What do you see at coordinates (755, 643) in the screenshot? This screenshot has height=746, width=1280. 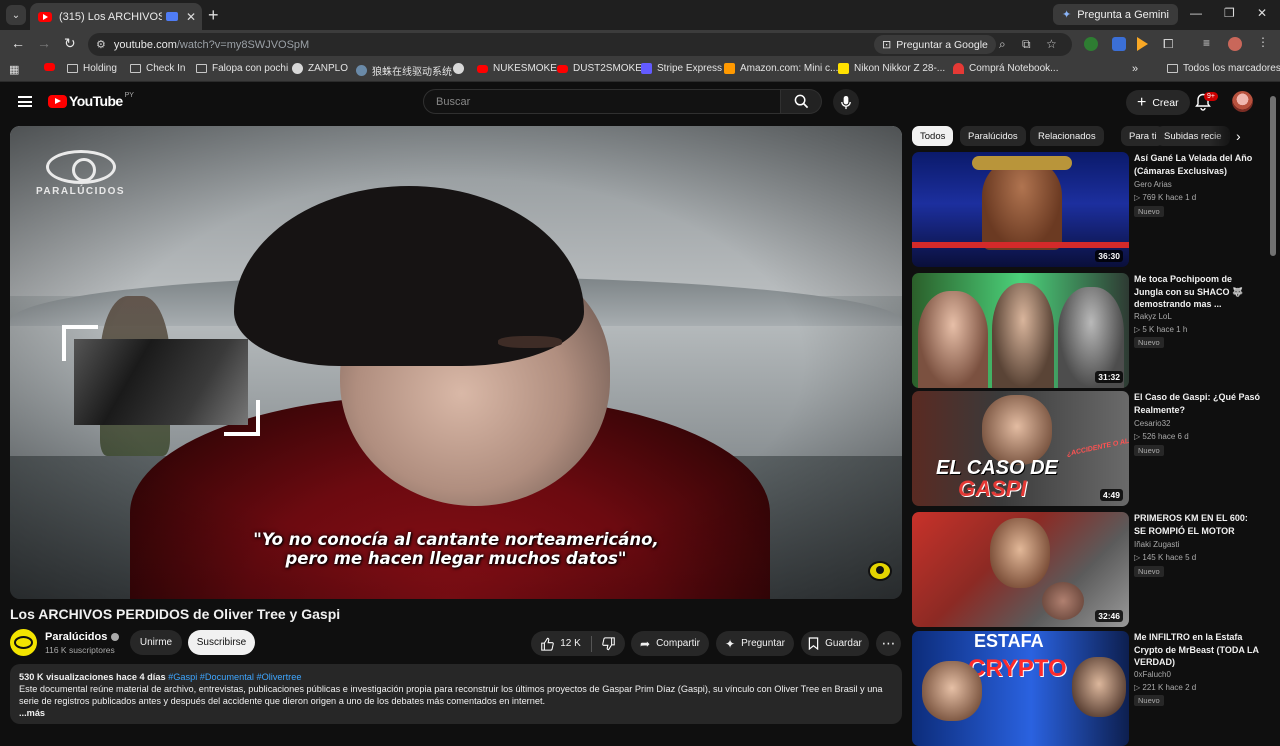 I see `ask-button: ✦ Preguntar` at bounding box center [755, 643].